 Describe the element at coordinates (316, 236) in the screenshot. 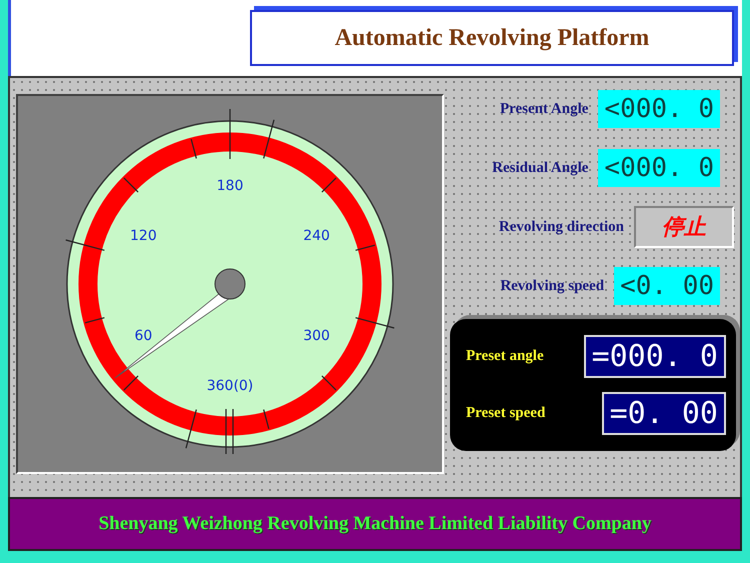

I see `scale-label: 240` at that location.